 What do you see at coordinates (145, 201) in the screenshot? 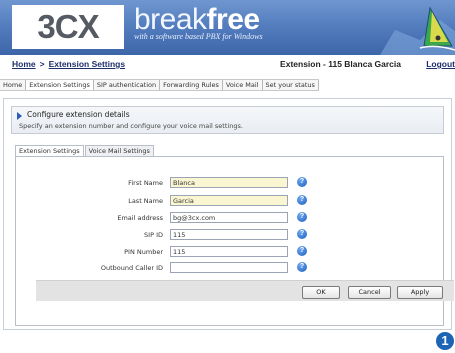
I see `last-name-label: Last Name` at bounding box center [145, 201].